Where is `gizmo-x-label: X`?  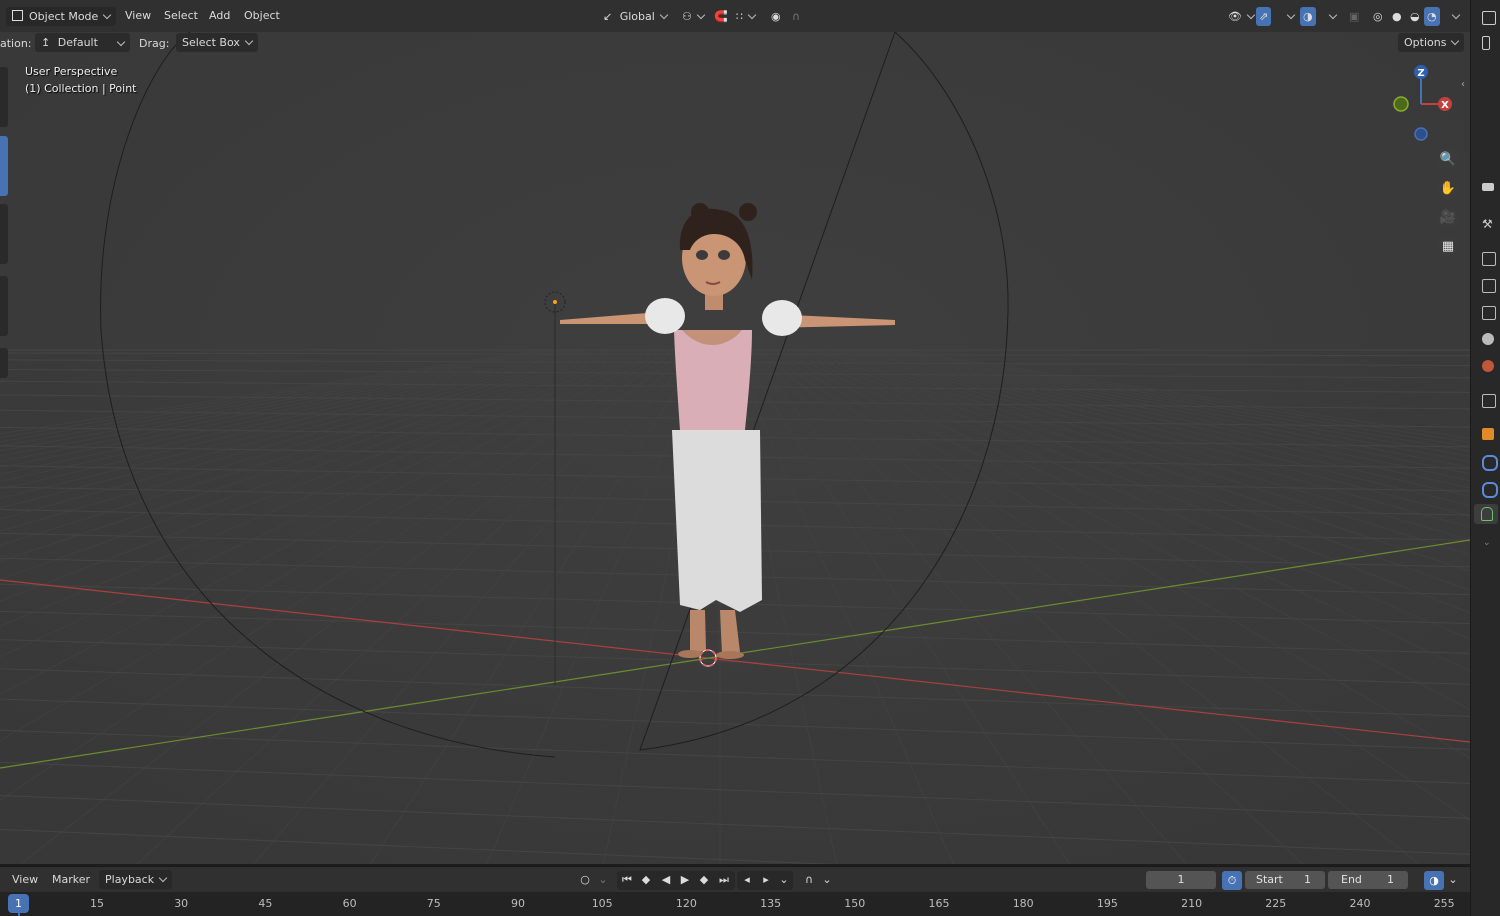
gizmo-x-label: X is located at coordinates (1445, 105).